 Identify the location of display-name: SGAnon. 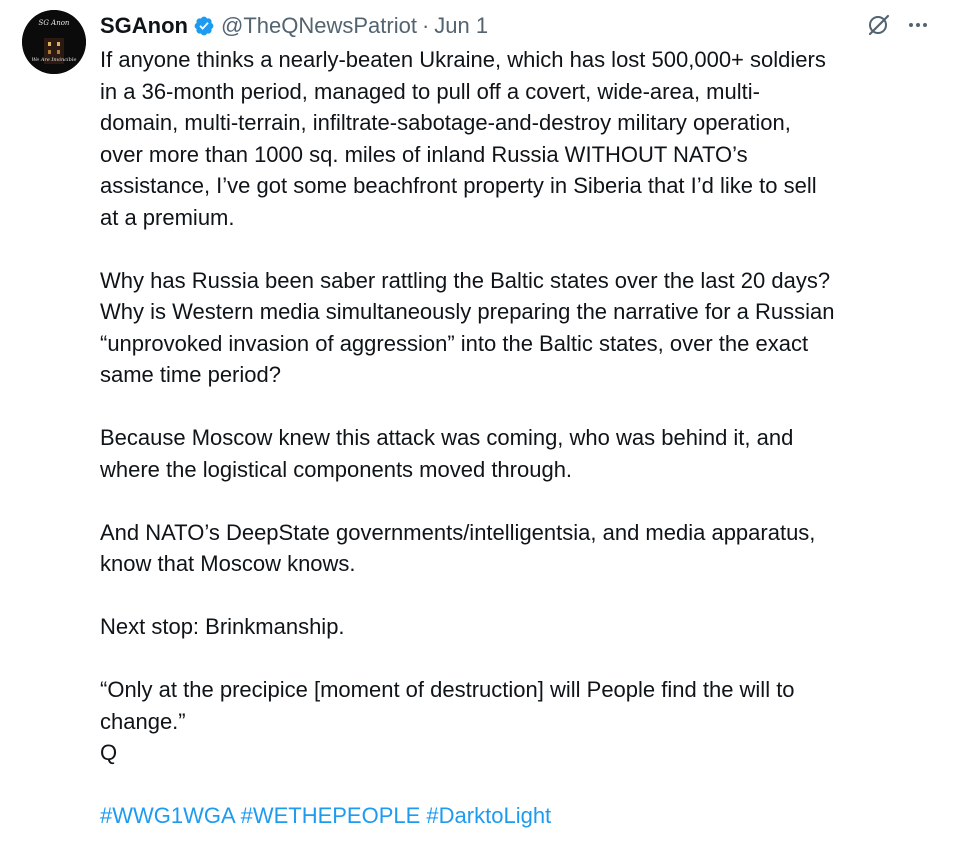
(144, 26).